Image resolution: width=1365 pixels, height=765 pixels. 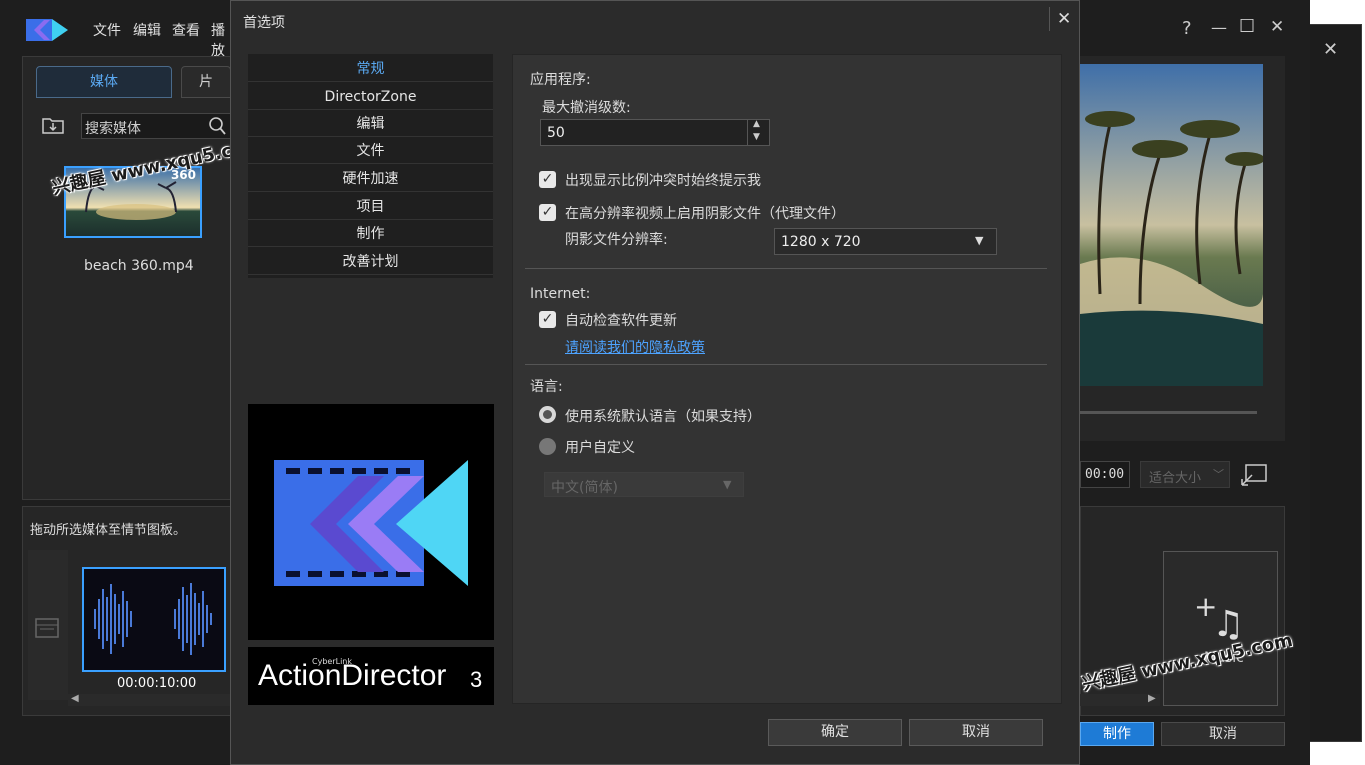 I want to click on language-custom-label: 用户自定义, so click(x=600, y=448).